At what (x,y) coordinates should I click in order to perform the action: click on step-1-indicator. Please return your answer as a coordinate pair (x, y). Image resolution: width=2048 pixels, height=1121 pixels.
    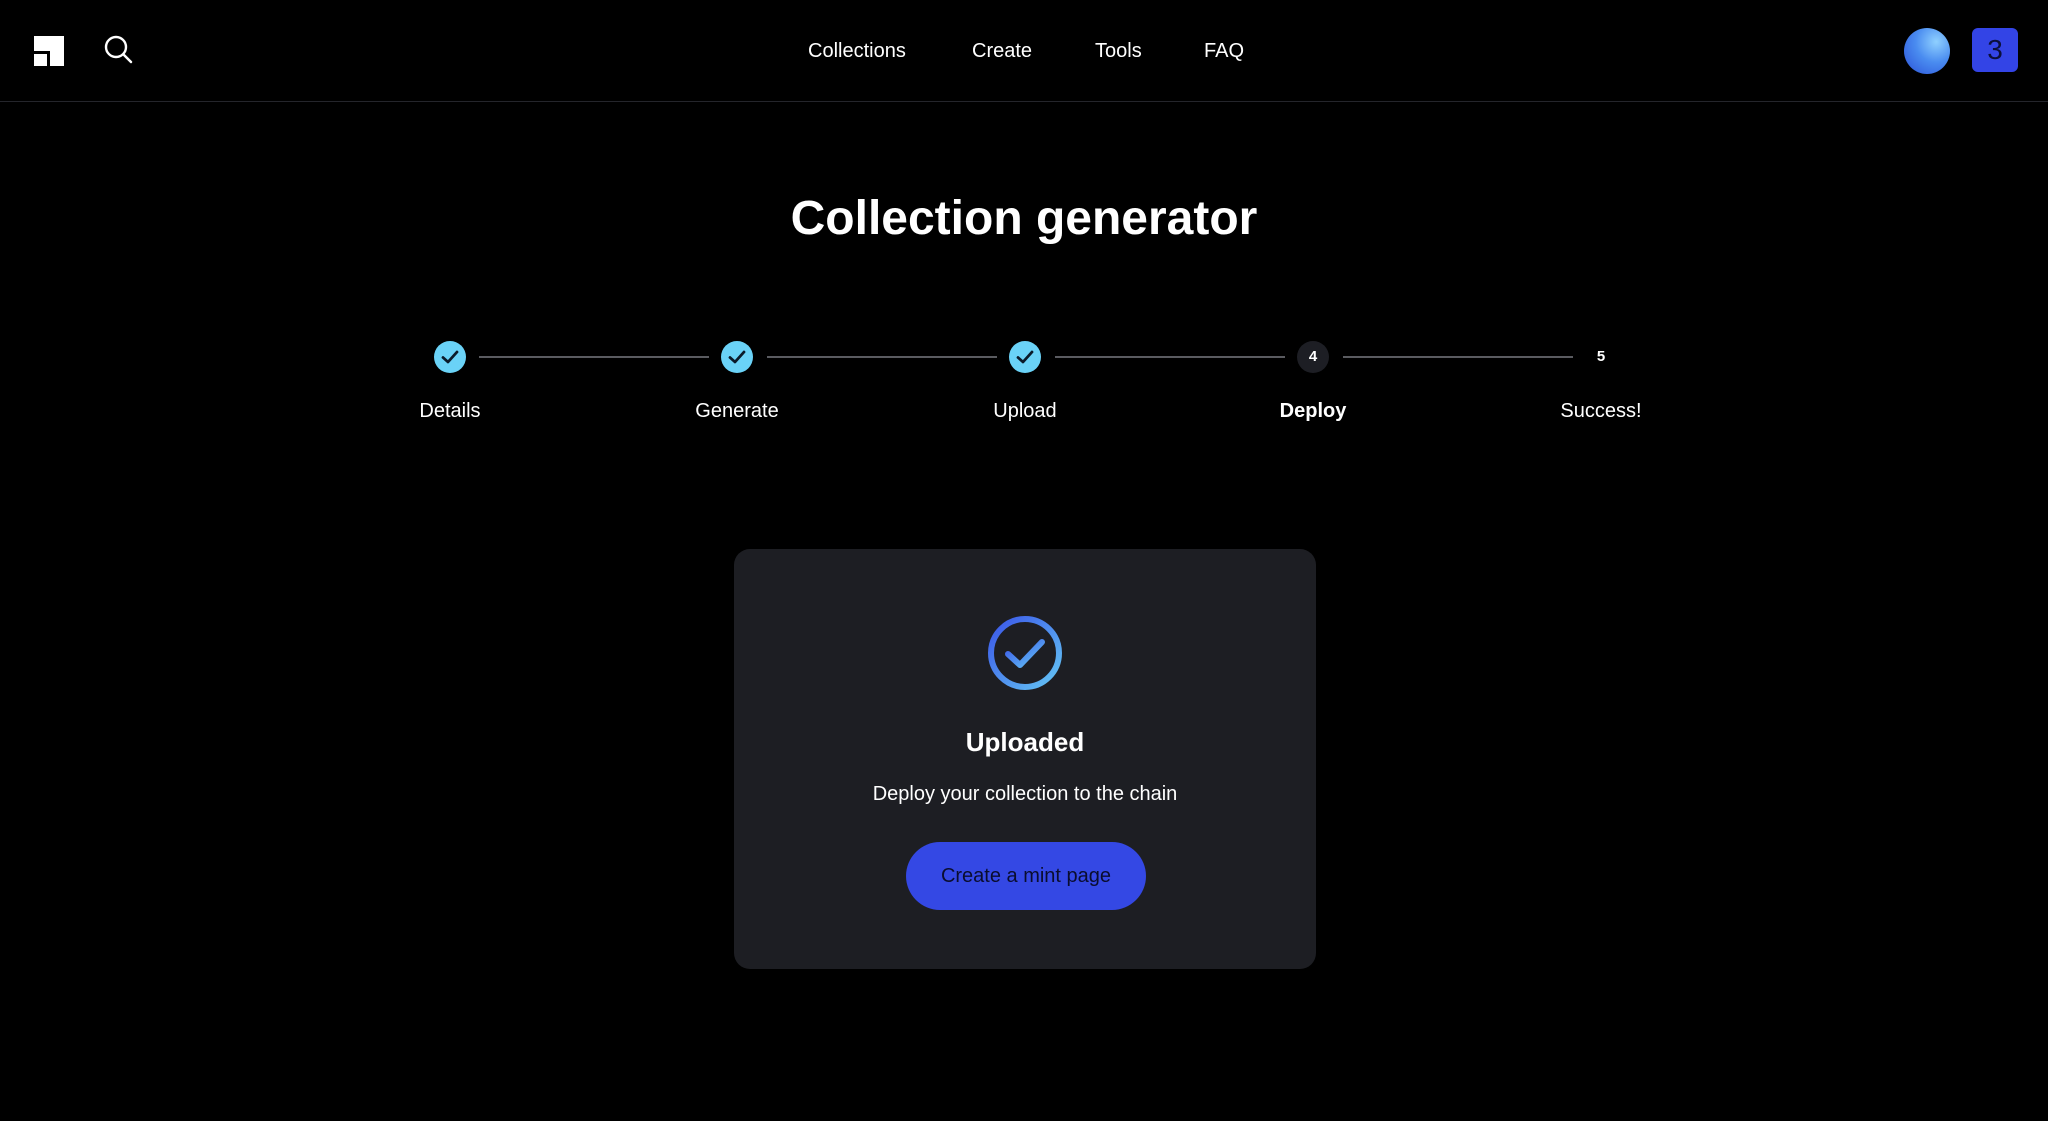
    Looking at the image, I should click on (450, 357).